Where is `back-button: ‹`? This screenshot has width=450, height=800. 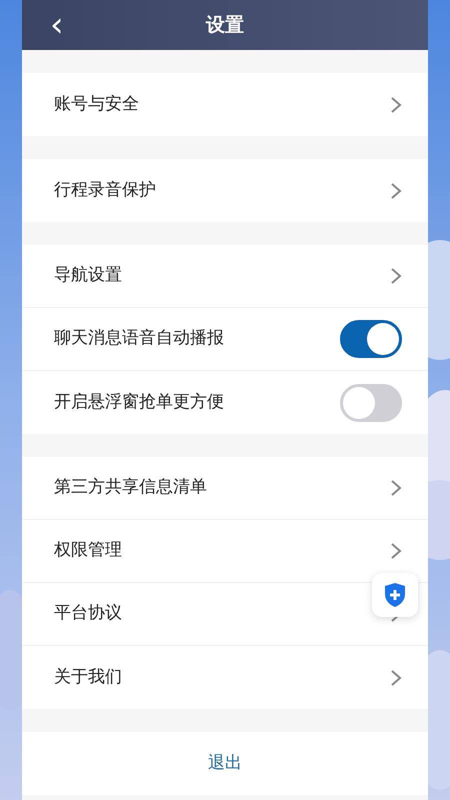
back-button: ‹ is located at coordinates (57, 25).